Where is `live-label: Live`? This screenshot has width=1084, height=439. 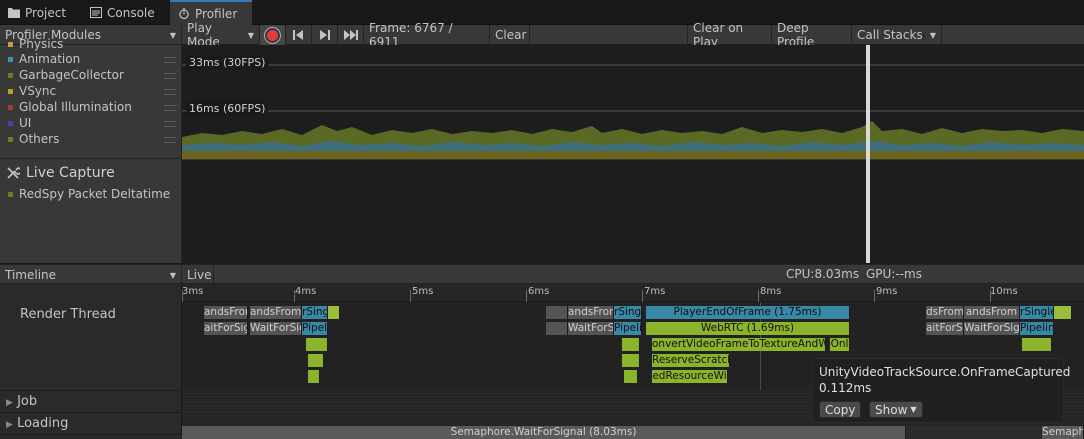
live-label: Live is located at coordinates (199, 275).